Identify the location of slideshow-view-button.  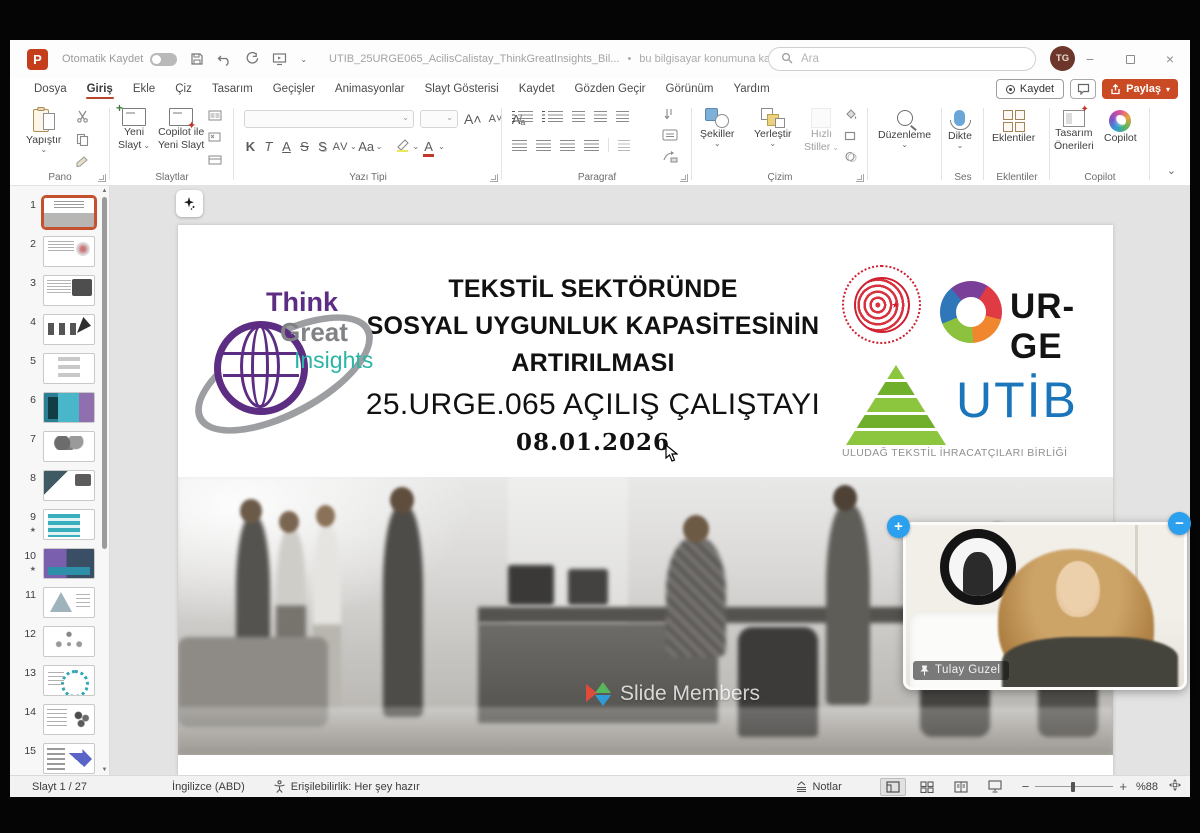
(995, 787).